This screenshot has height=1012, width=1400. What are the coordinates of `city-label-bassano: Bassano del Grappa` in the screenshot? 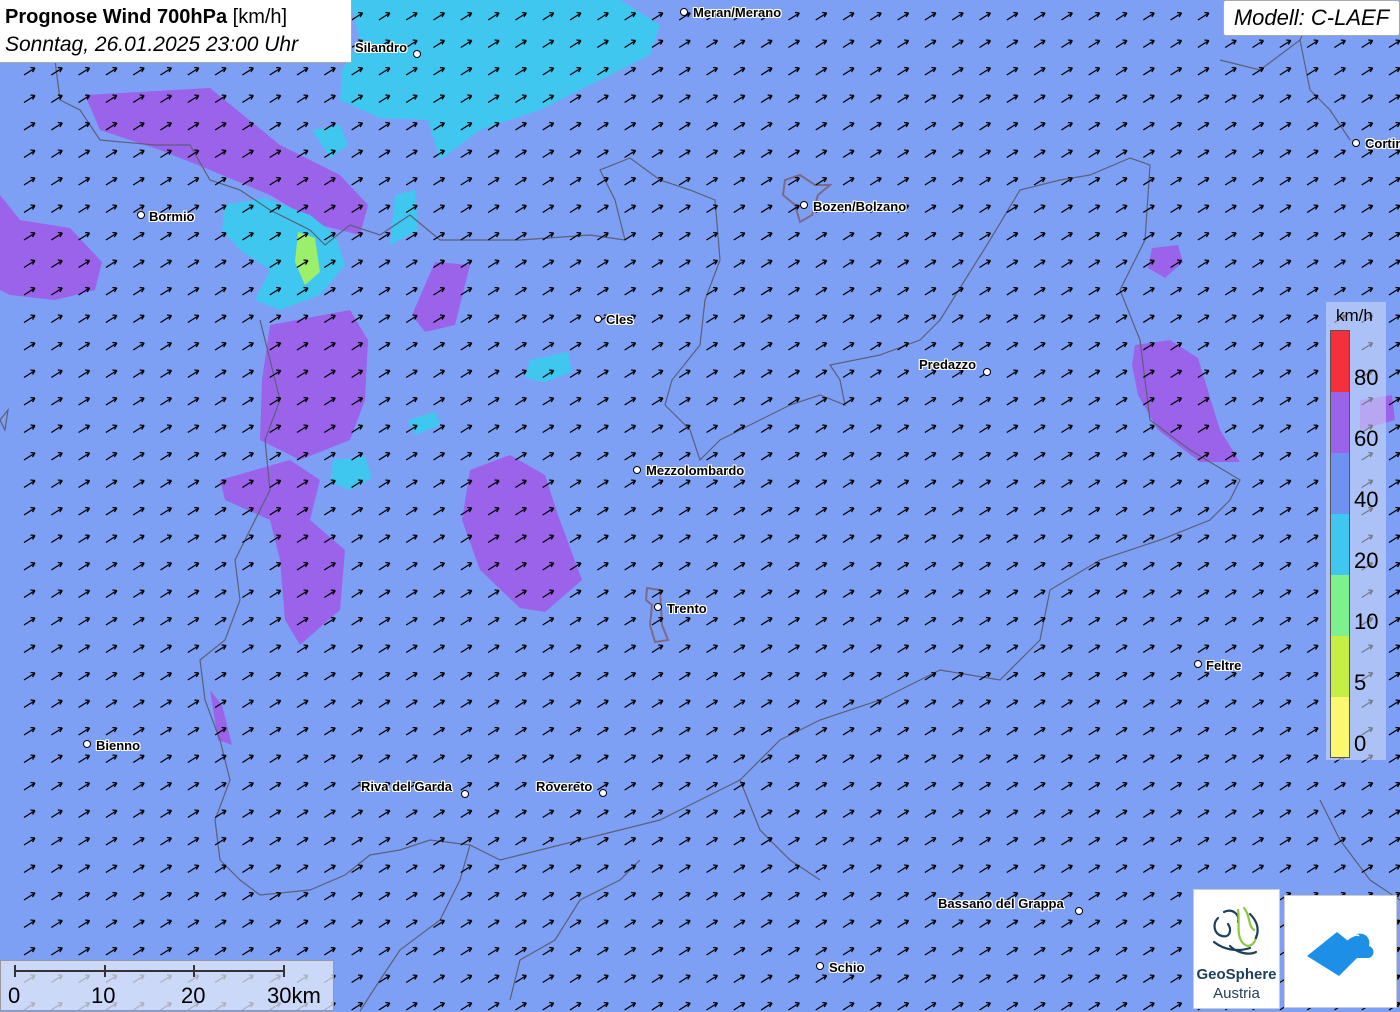 It's located at (1001, 903).